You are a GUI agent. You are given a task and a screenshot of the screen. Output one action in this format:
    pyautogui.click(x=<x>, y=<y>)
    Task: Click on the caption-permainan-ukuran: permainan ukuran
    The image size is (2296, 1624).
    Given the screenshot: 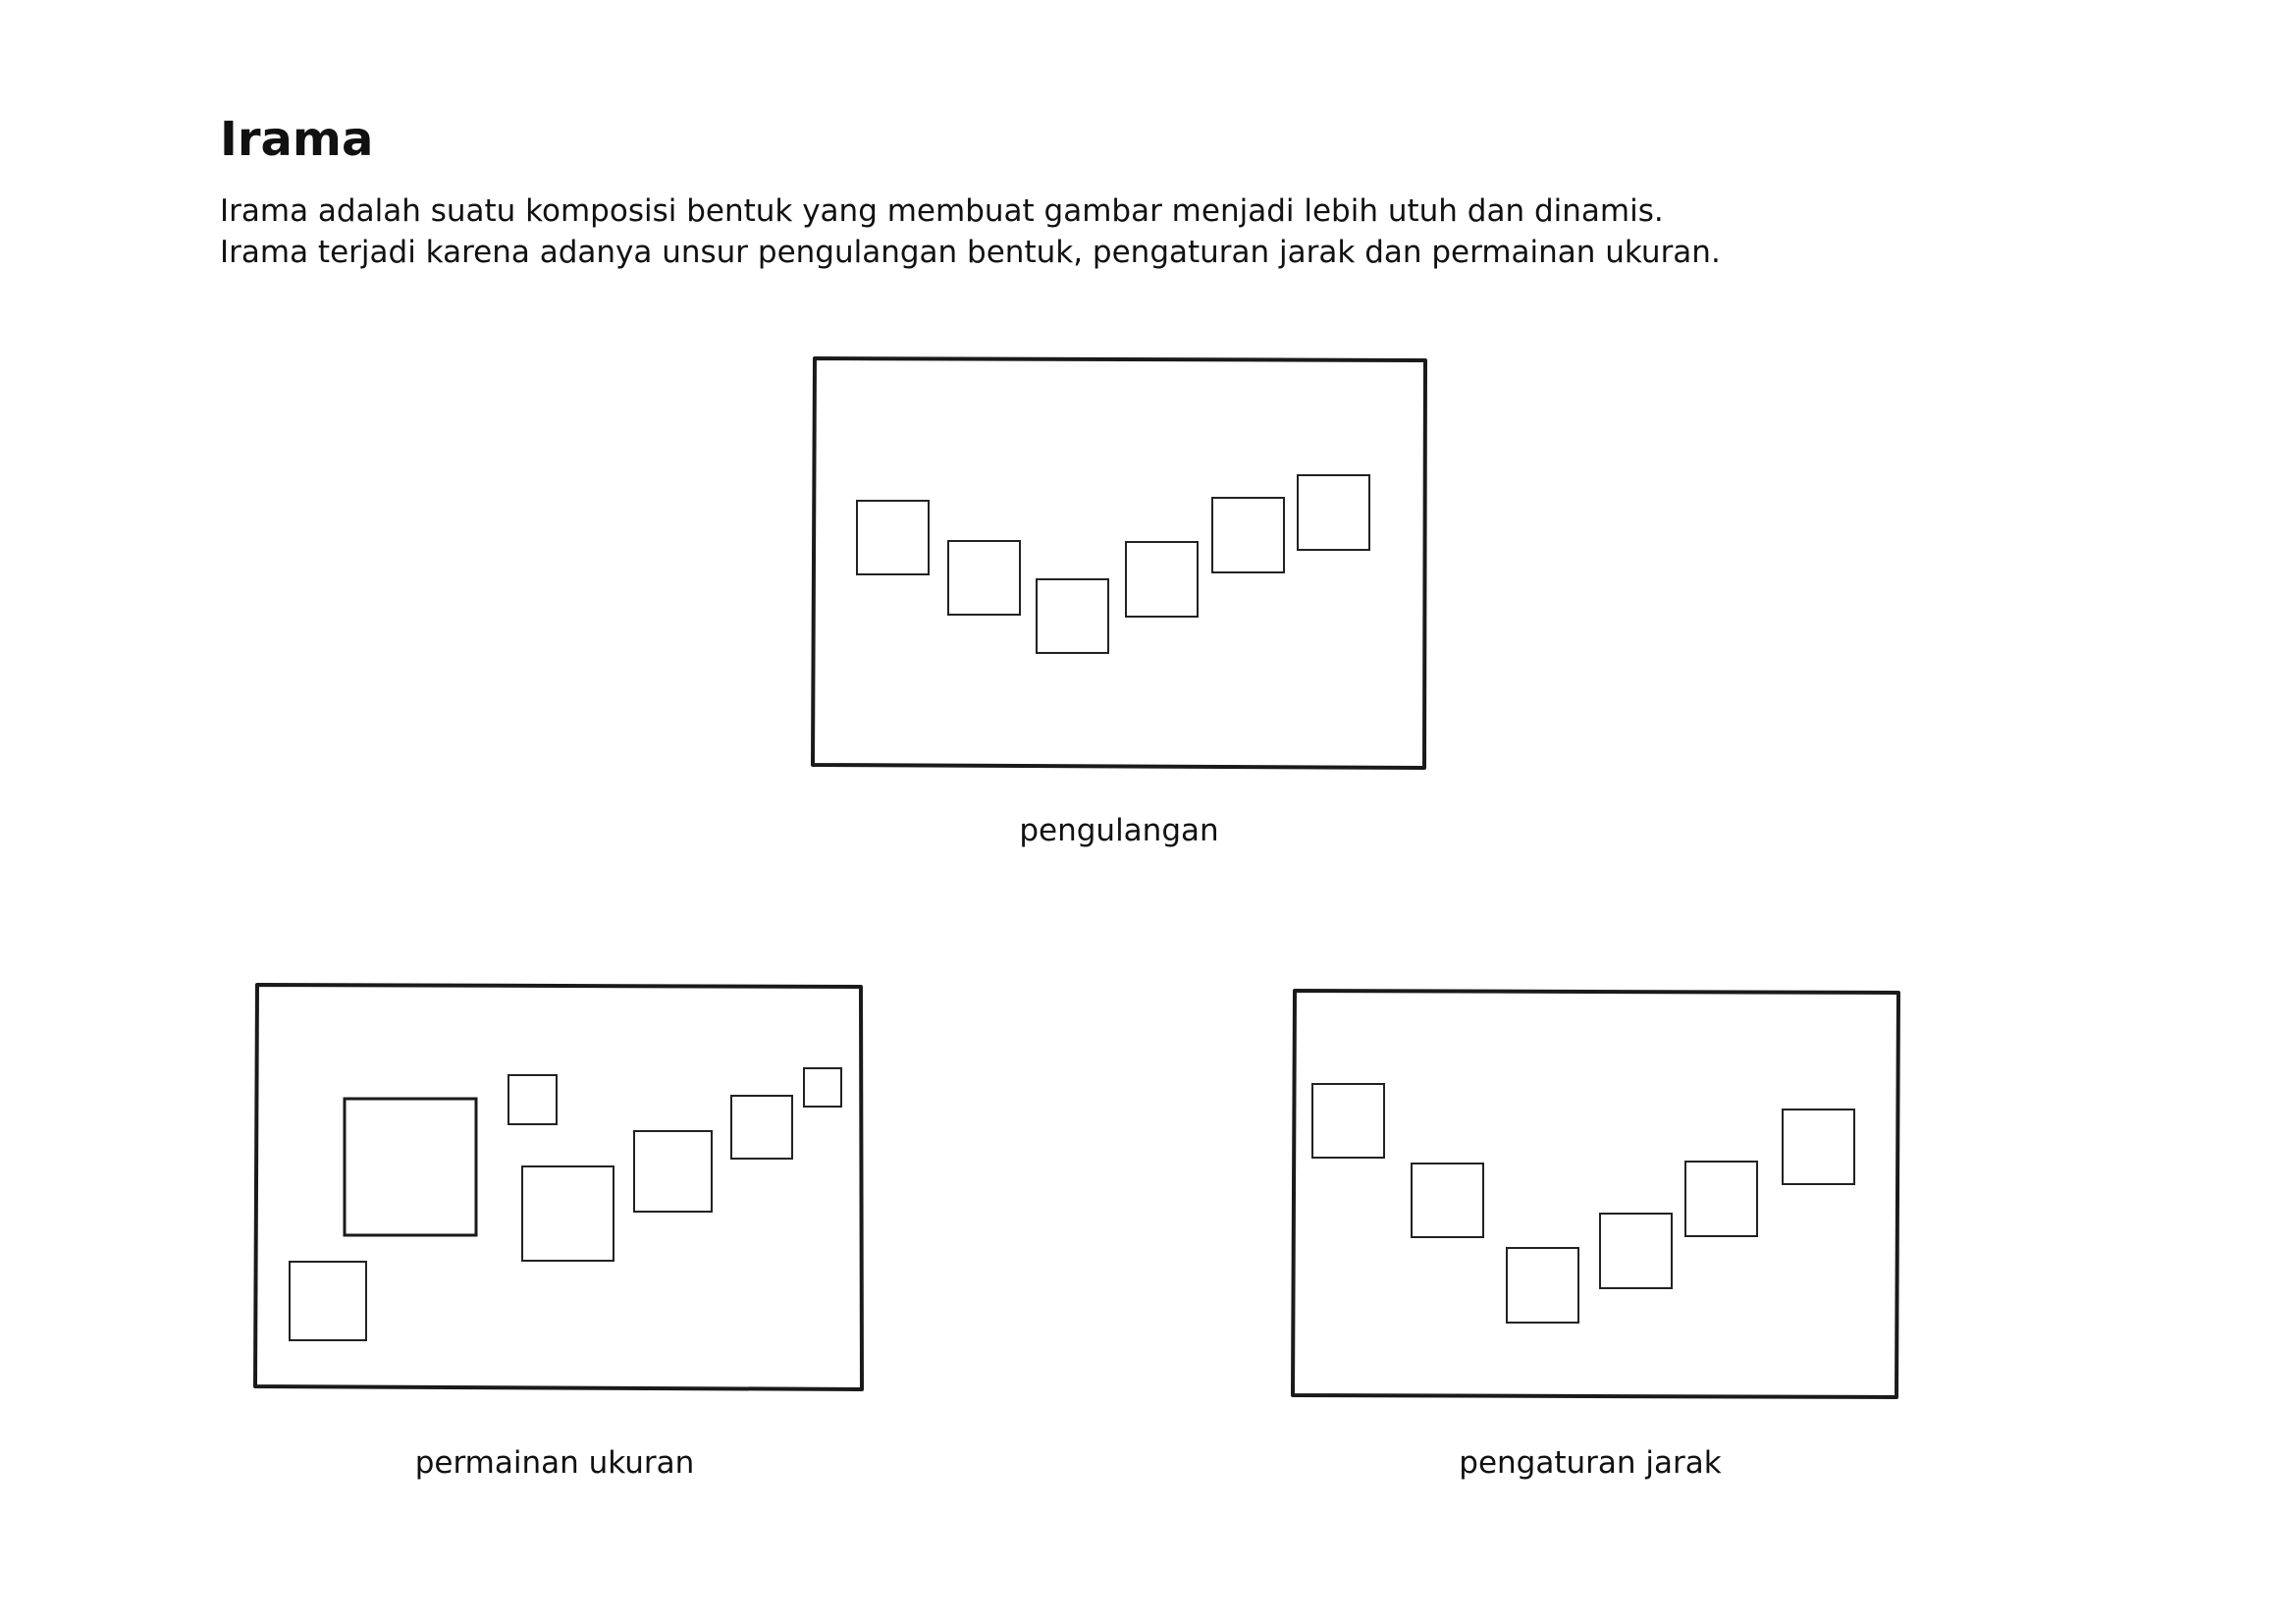 What is the action you would take?
    pyautogui.click(x=554, y=1463)
    